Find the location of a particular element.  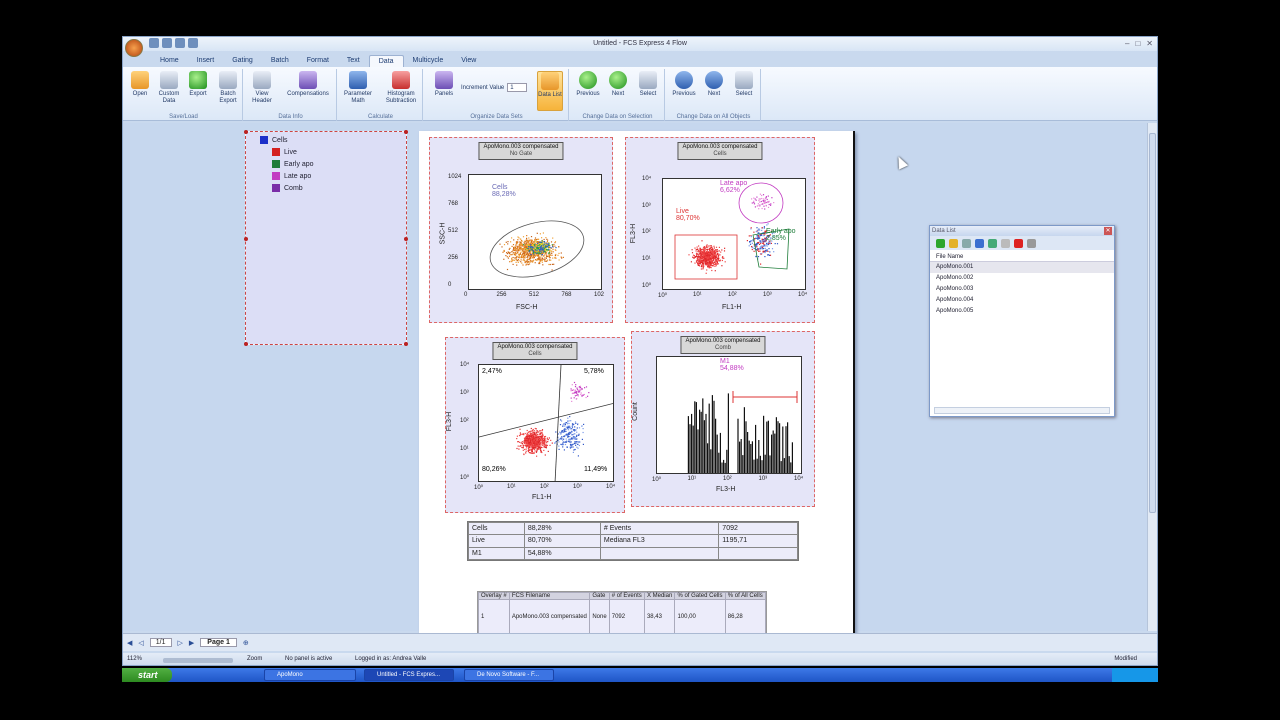

gate-tree-item: Late apo is located at coordinates (291, 176).